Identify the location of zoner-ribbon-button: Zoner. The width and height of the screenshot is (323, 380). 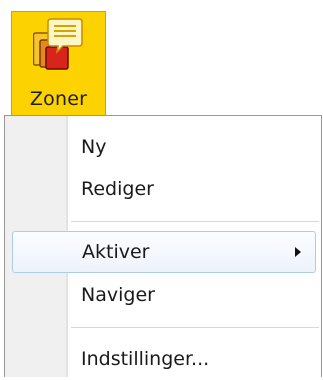
(58, 63).